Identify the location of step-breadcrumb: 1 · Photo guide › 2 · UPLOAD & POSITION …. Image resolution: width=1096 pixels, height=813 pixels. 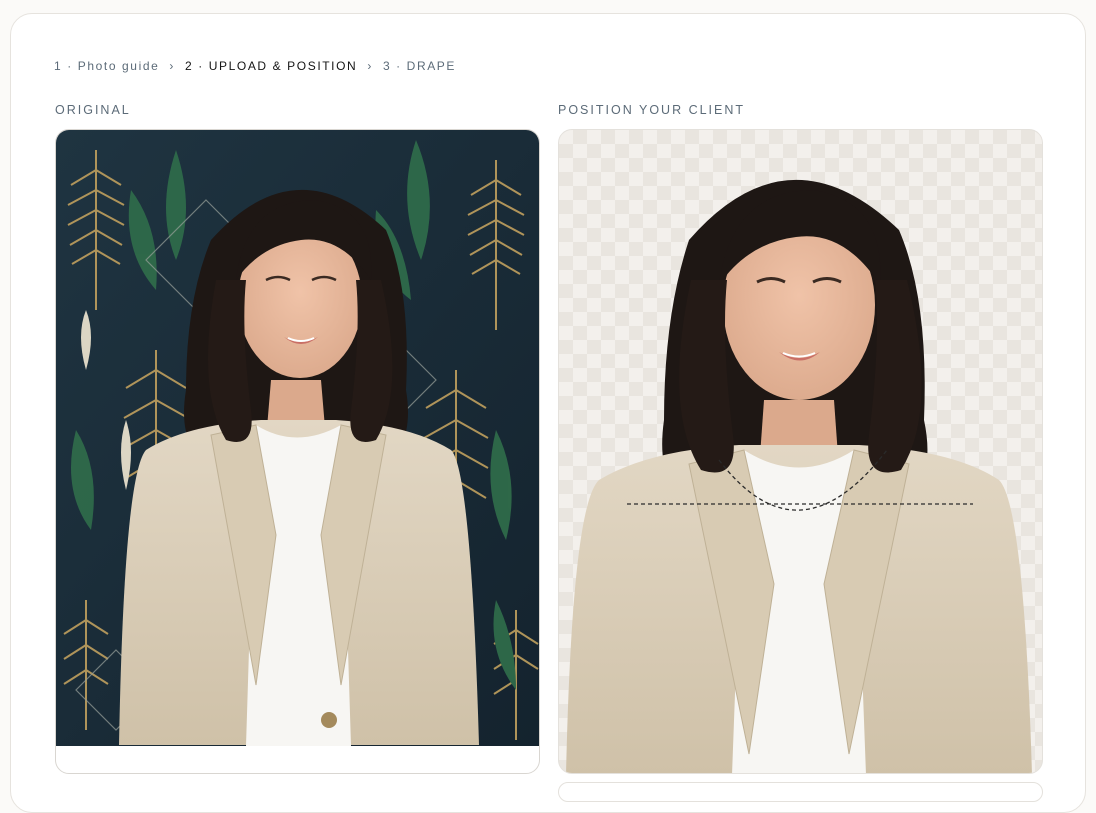
(255, 66).